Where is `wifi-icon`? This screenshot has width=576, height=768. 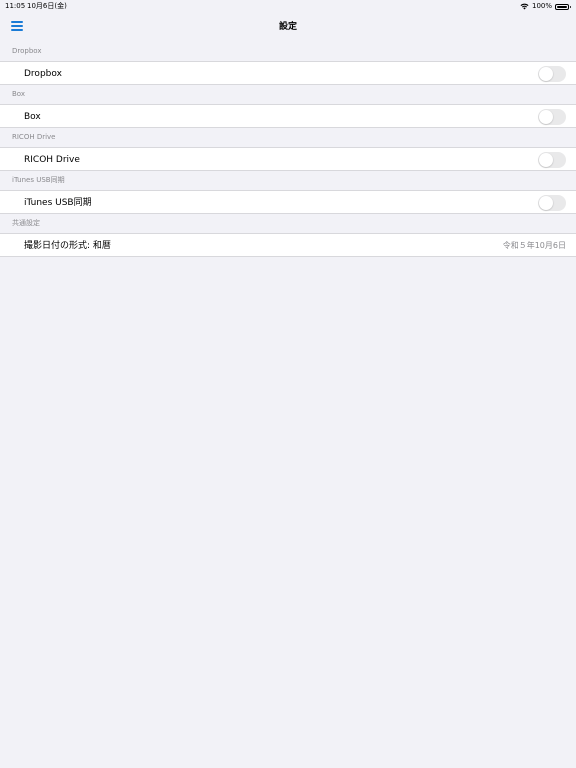
wifi-icon is located at coordinates (524, 6).